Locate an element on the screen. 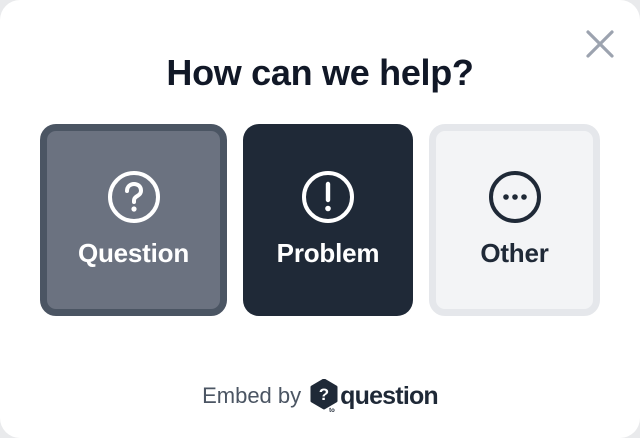  embed-footer: Embed by ? to question is located at coordinates (320, 396).